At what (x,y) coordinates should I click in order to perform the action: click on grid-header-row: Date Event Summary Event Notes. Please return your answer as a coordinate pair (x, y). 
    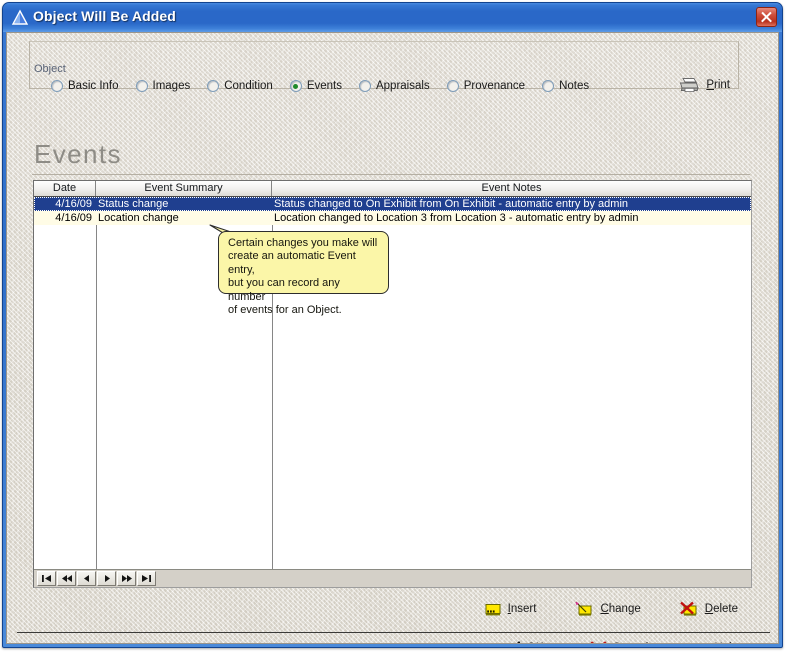
    Looking at the image, I should click on (392, 189).